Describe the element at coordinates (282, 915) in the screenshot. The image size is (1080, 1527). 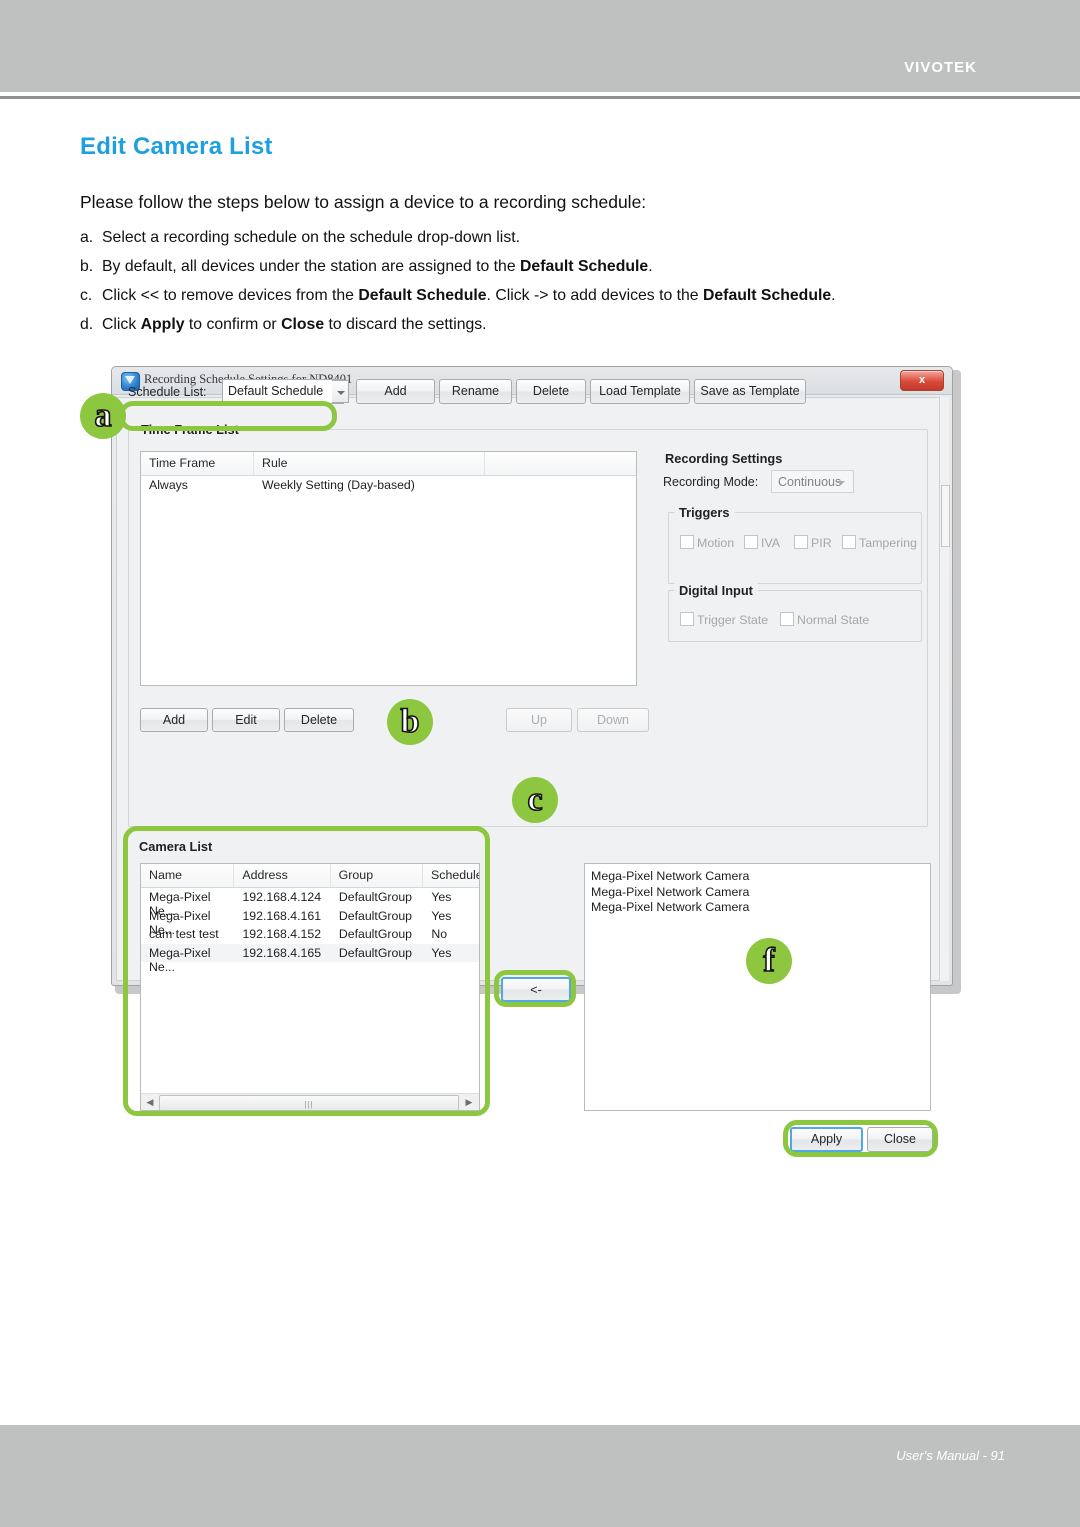
I see `cell-address: 192.168.4.161` at that location.